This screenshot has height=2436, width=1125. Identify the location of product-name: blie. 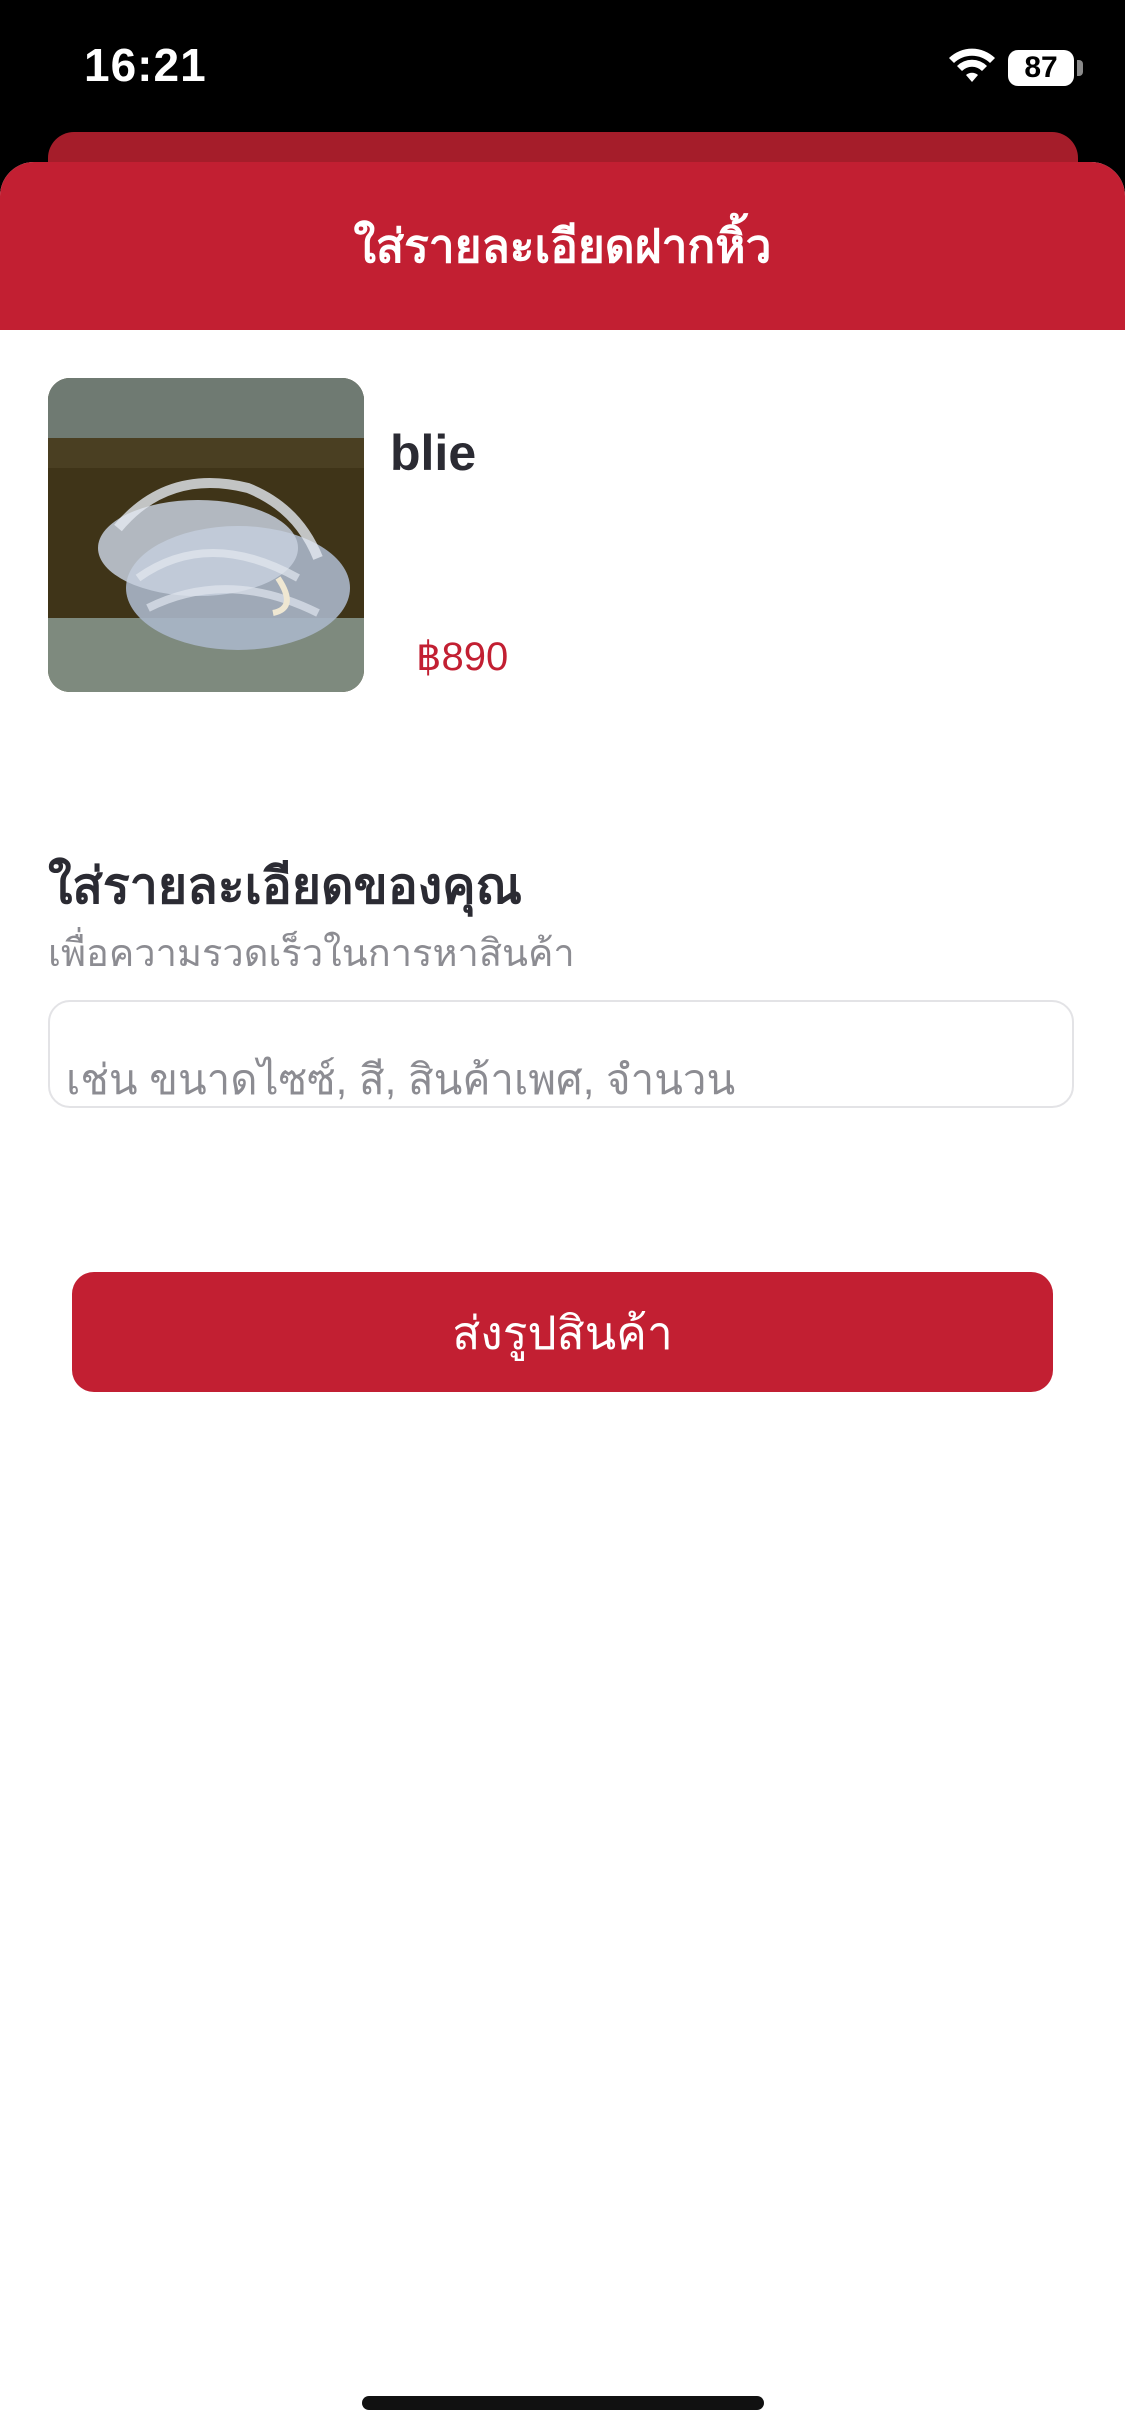
(433, 453).